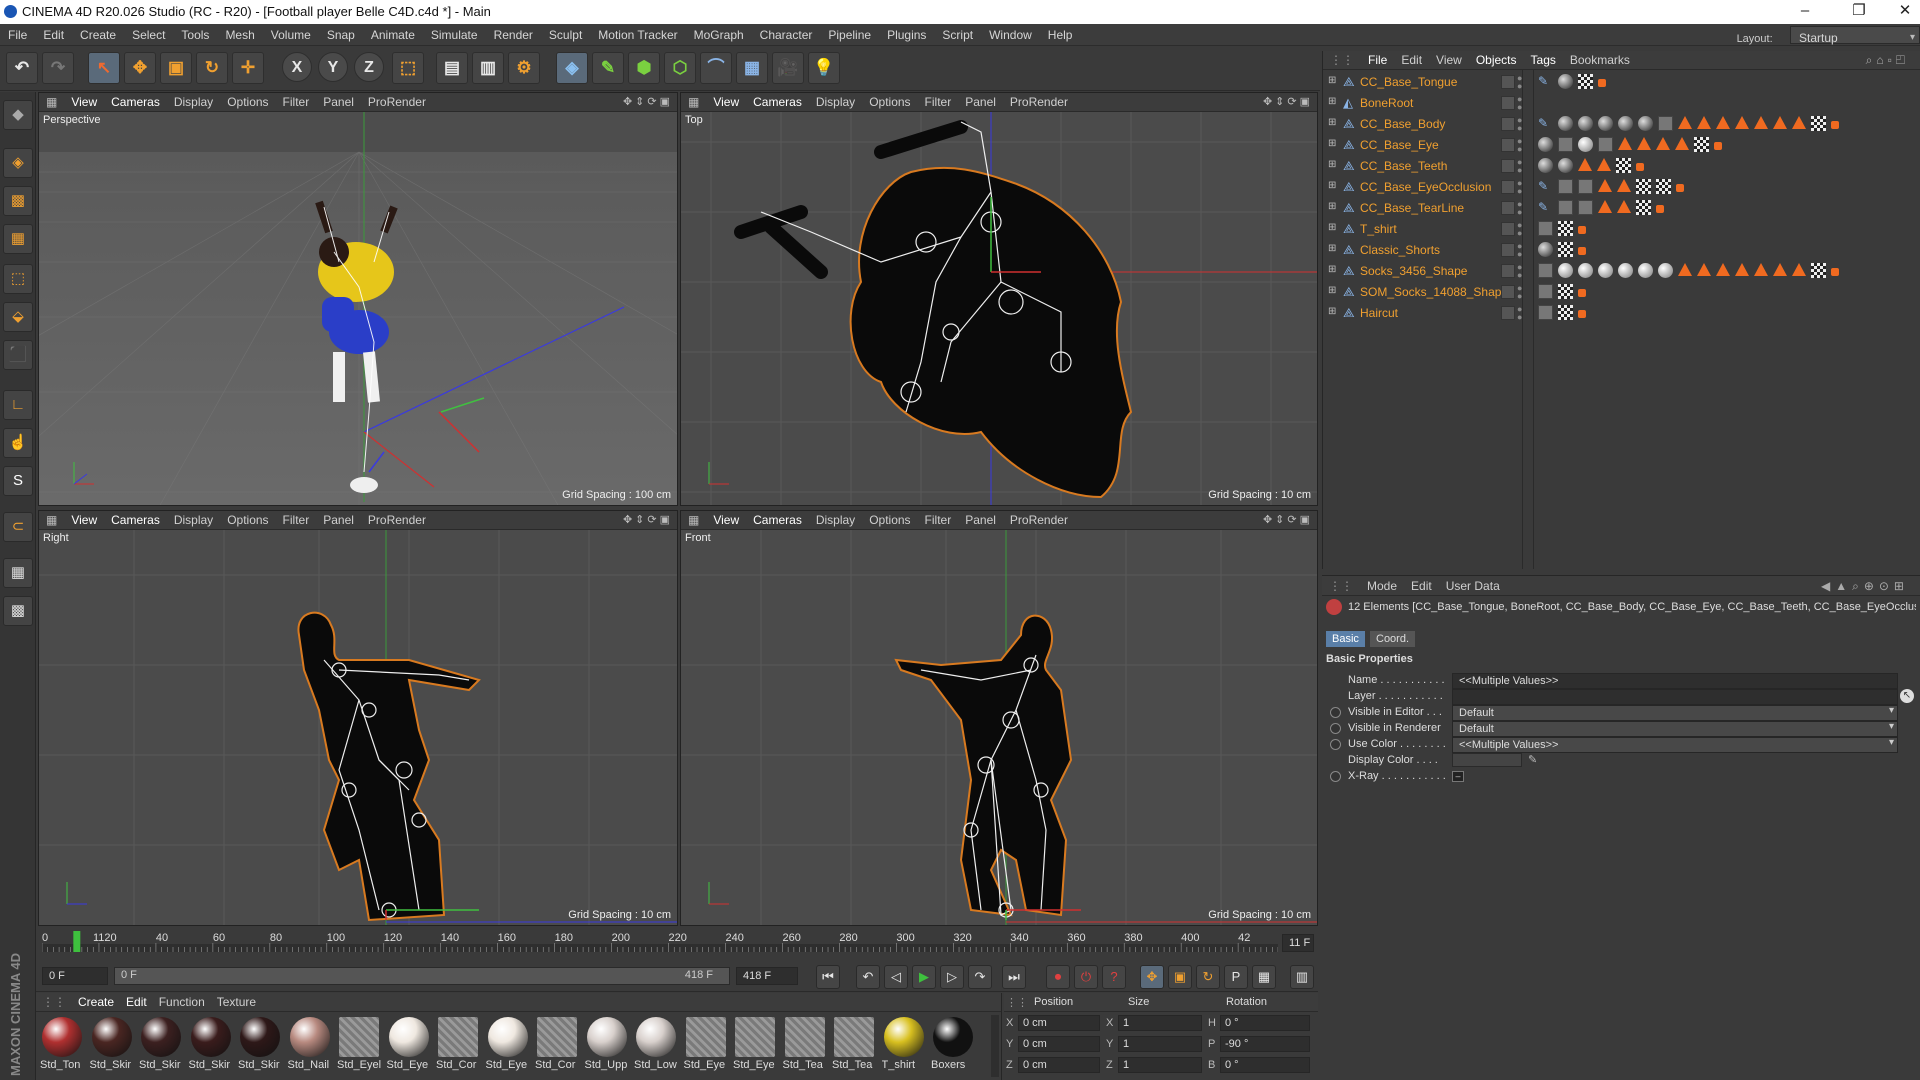 This screenshot has height=1080, width=1920. Describe the element at coordinates (1532, 759) in the screenshot. I see `eyedropper-icon: ✎` at that location.